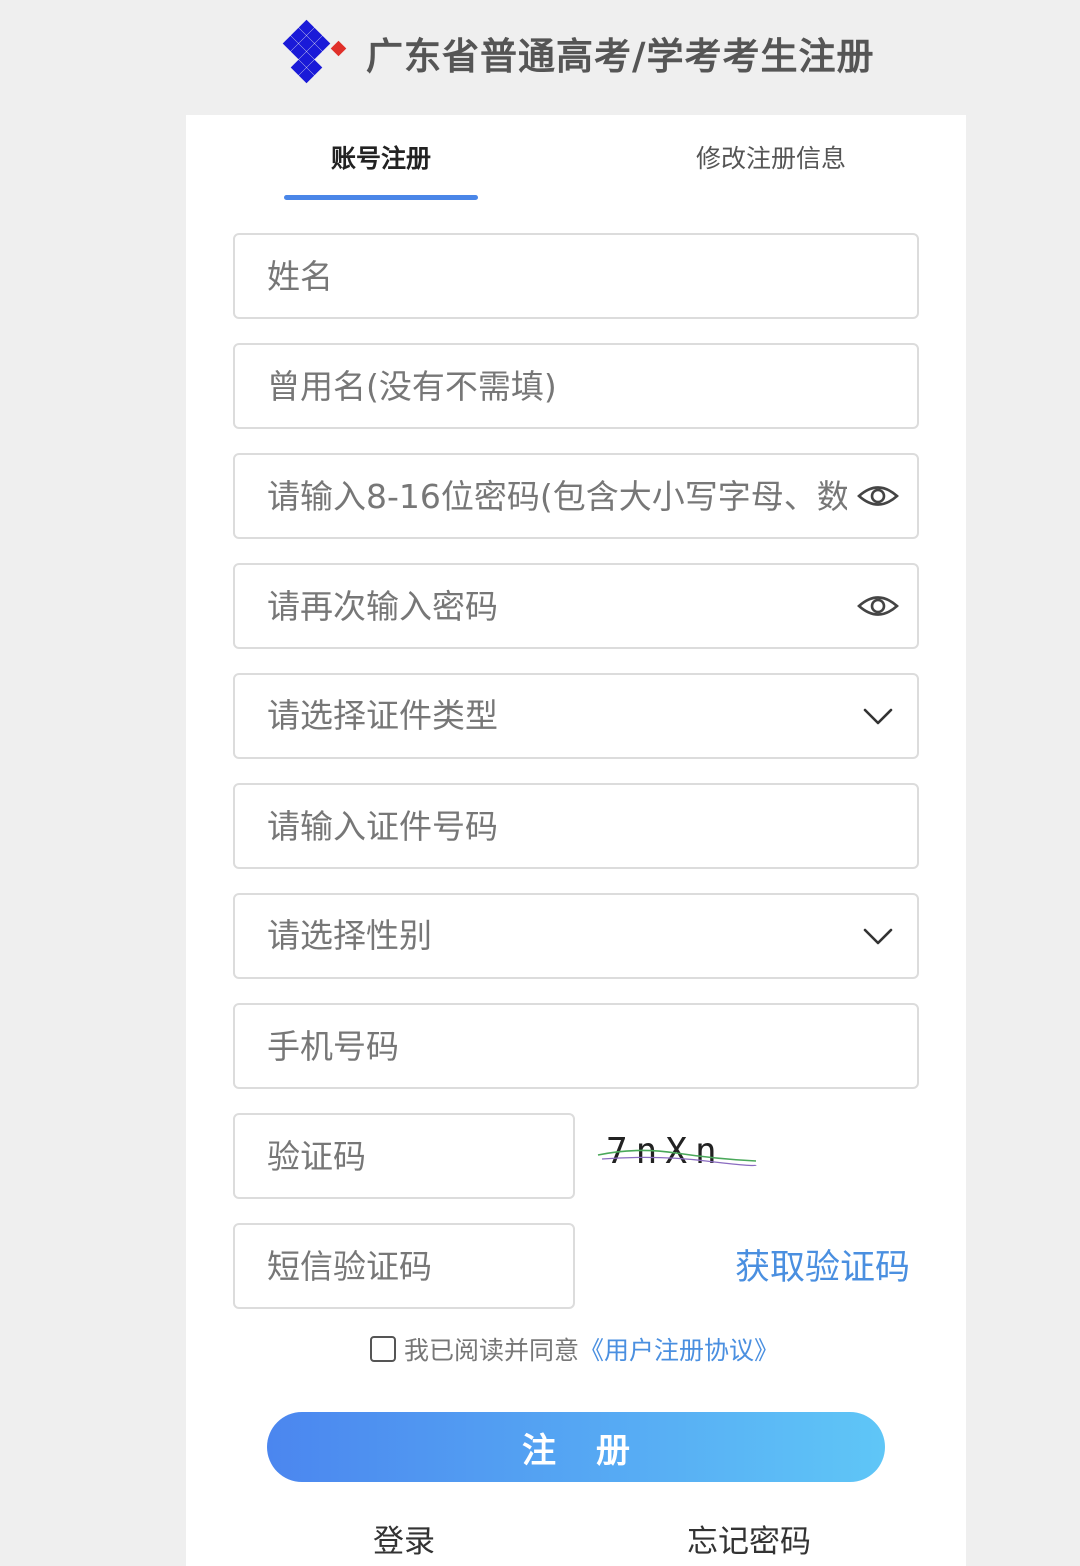 The image size is (1080, 1566). I want to click on confirm-password-input, so click(576, 606).